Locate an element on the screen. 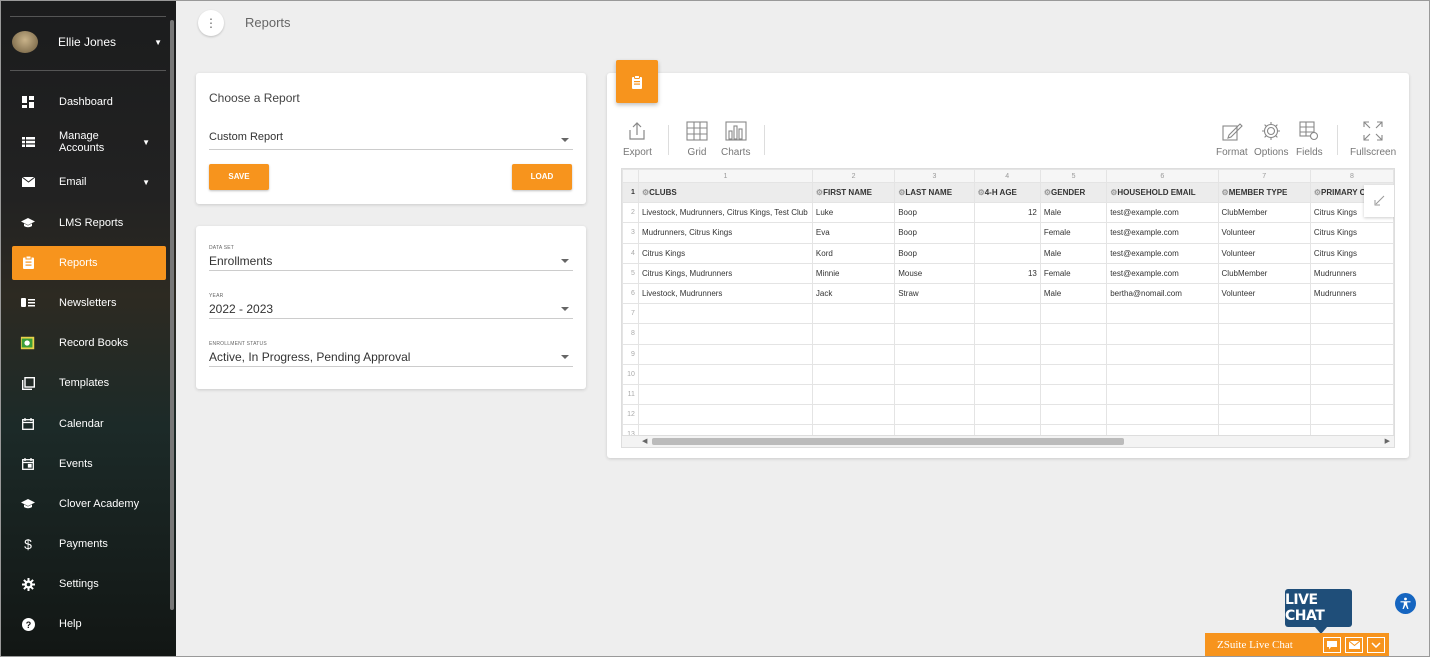  column-number: 5 is located at coordinates (1073, 176).